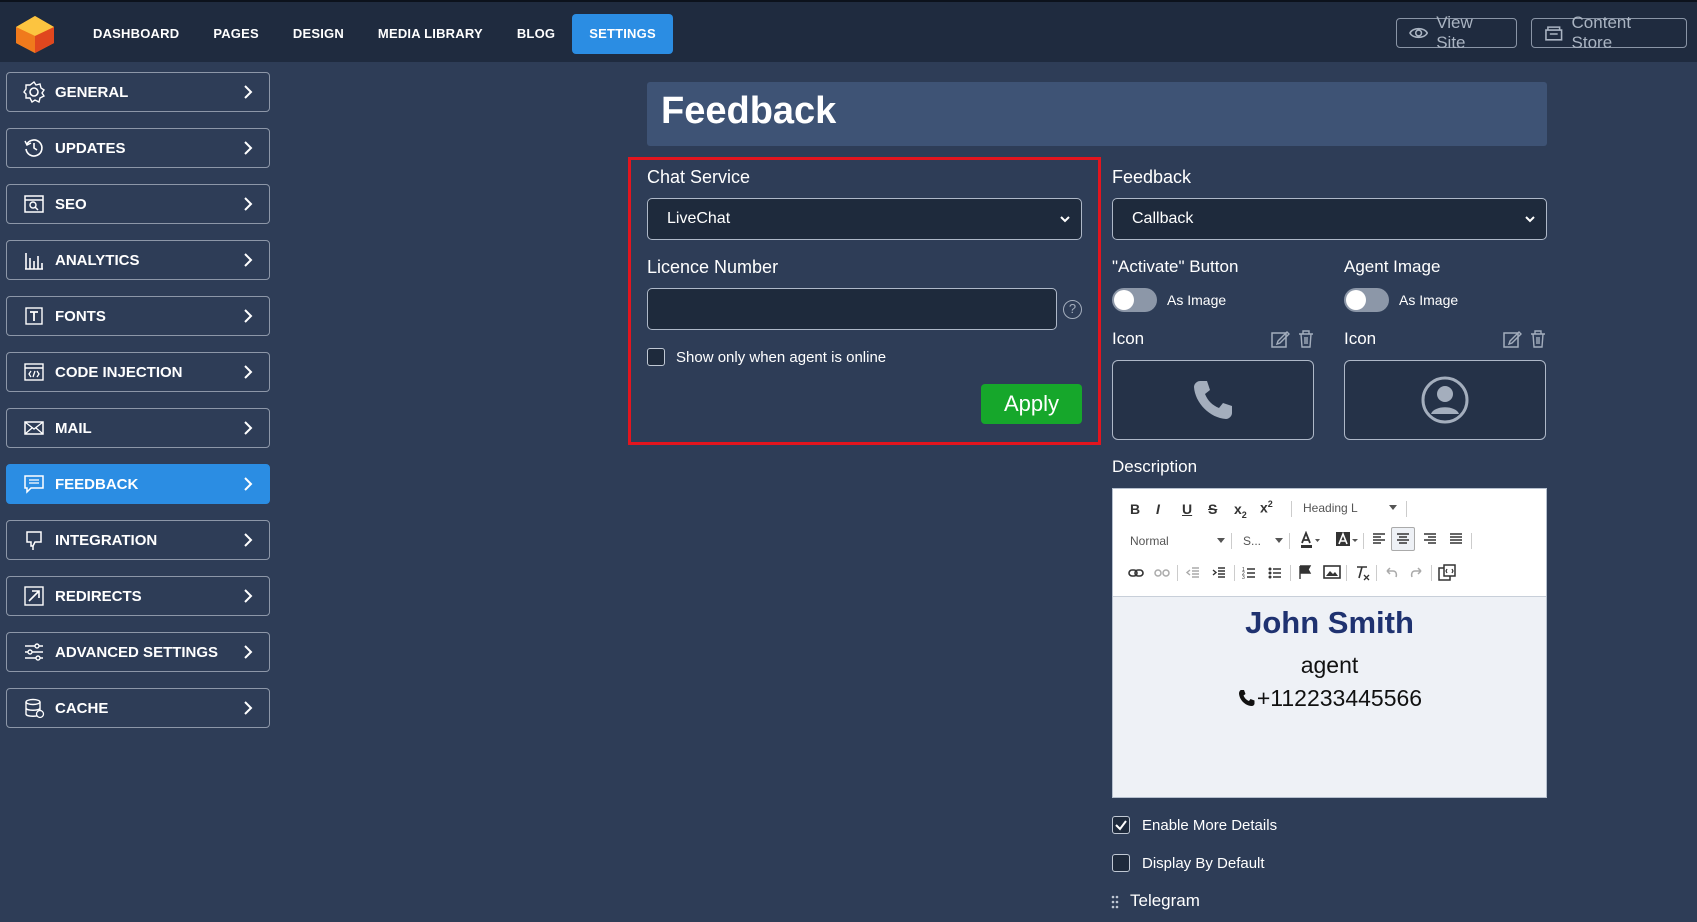 Image resolution: width=1697 pixels, height=922 pixels. I want to click on background-color-icon, so click(1347, 540).